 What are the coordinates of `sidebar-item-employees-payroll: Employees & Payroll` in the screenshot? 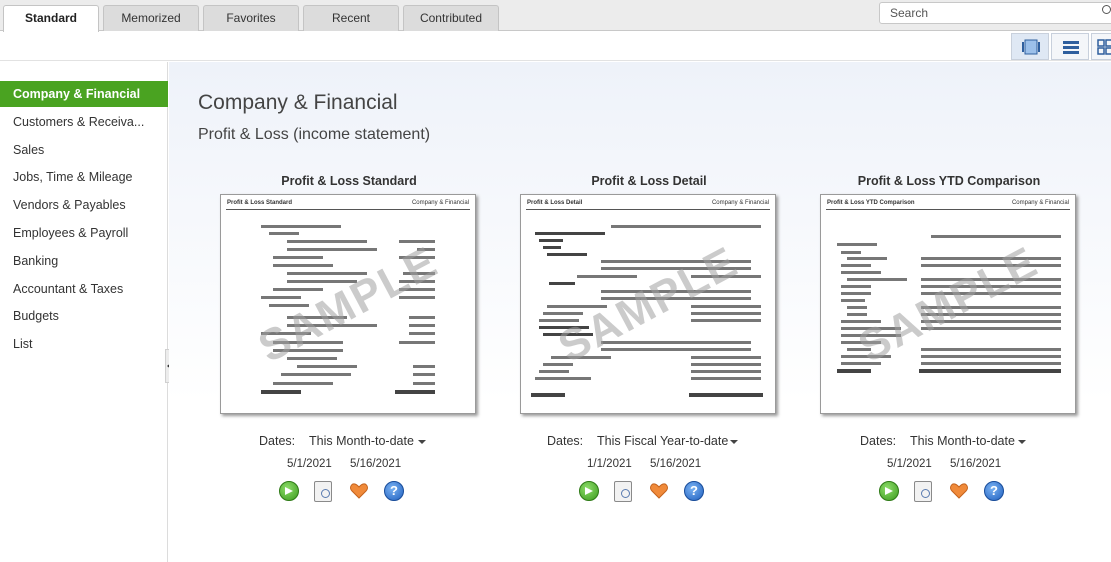 It's located at (84, 233).